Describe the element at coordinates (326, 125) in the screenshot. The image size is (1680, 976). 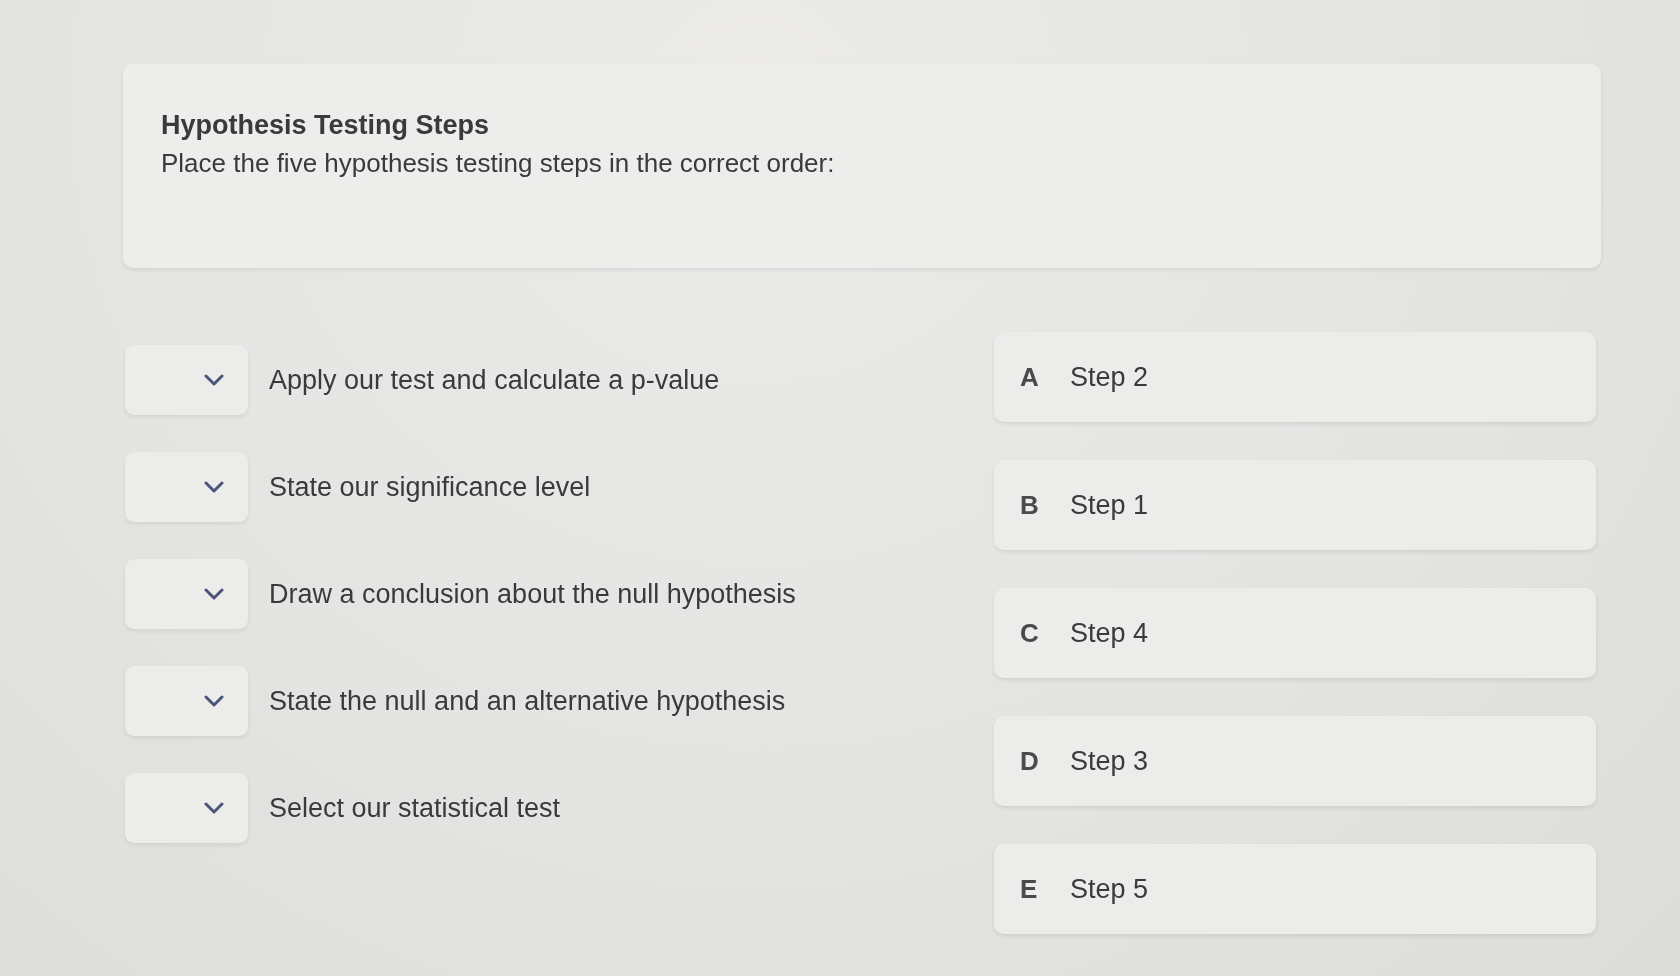
I see `question-title: Hypothesis Testing Steps` at that location.